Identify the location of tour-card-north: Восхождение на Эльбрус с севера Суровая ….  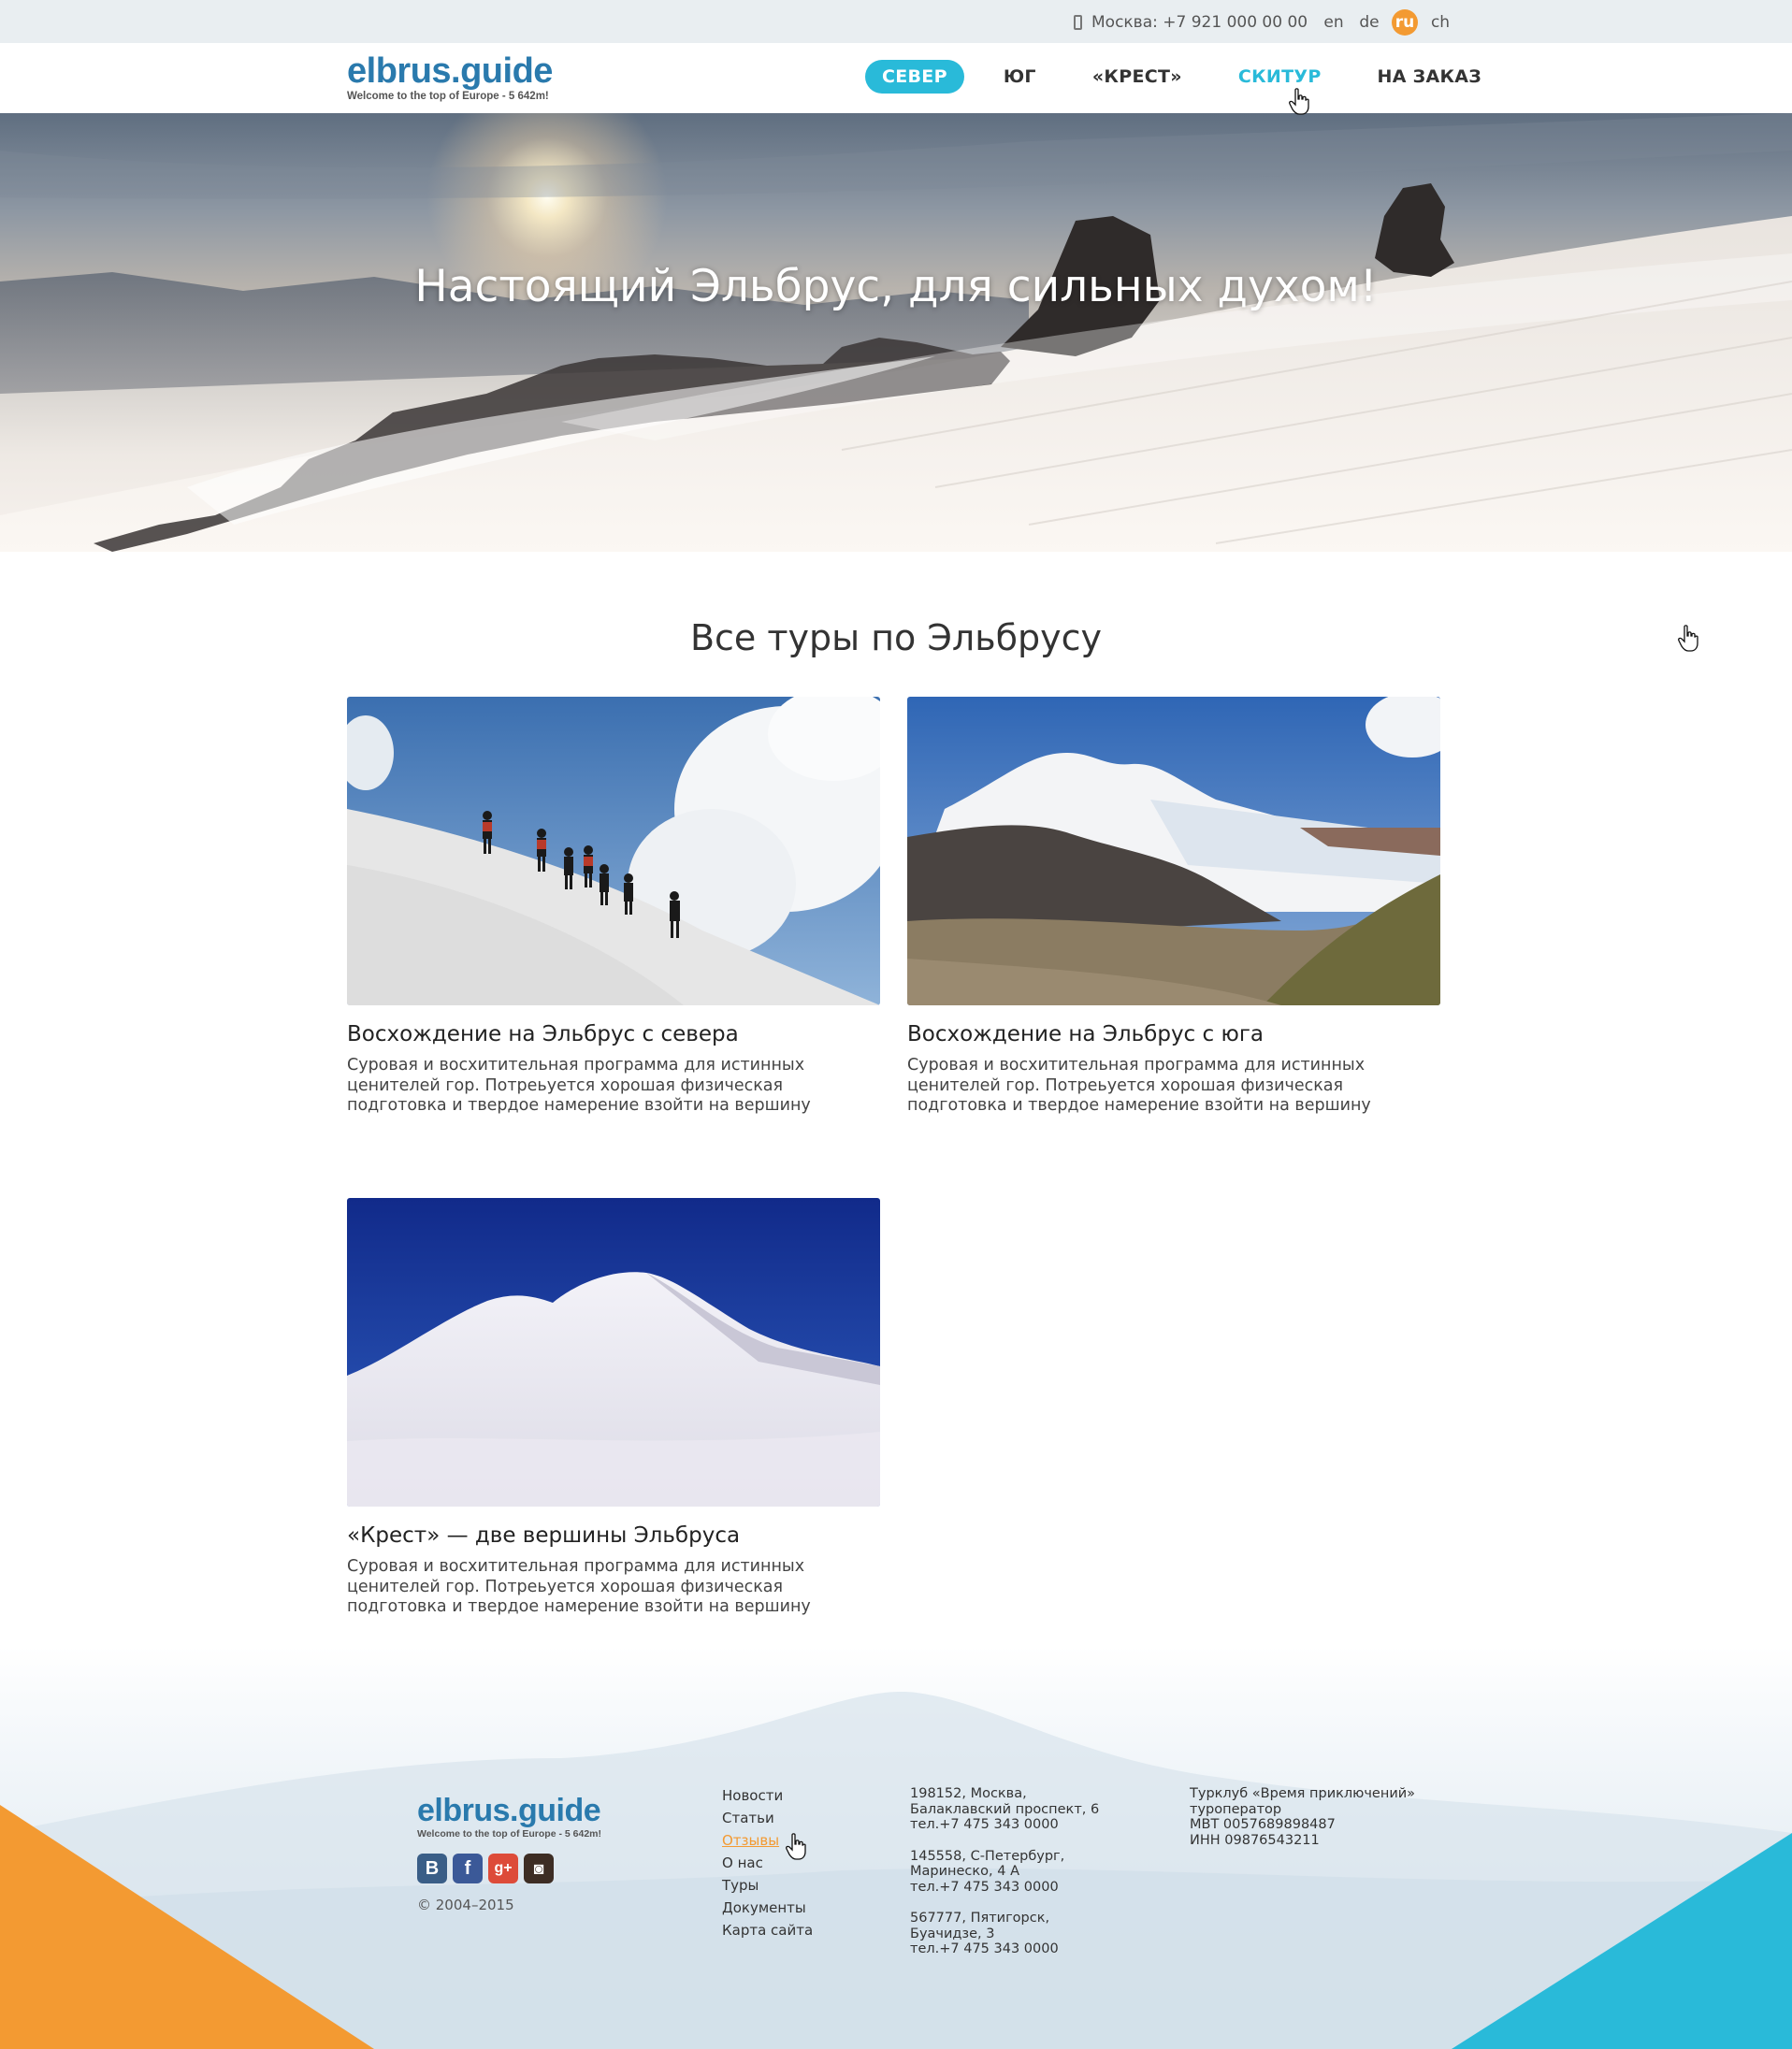
(613, 907).